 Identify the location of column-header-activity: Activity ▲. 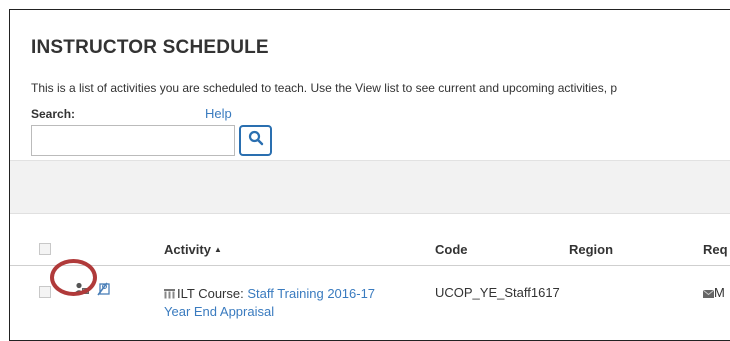
(193, 249).